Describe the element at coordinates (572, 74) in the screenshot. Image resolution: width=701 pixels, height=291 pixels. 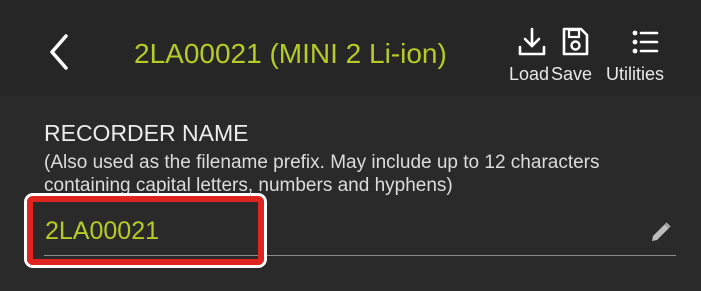
I see `save-label: Save` at that location.